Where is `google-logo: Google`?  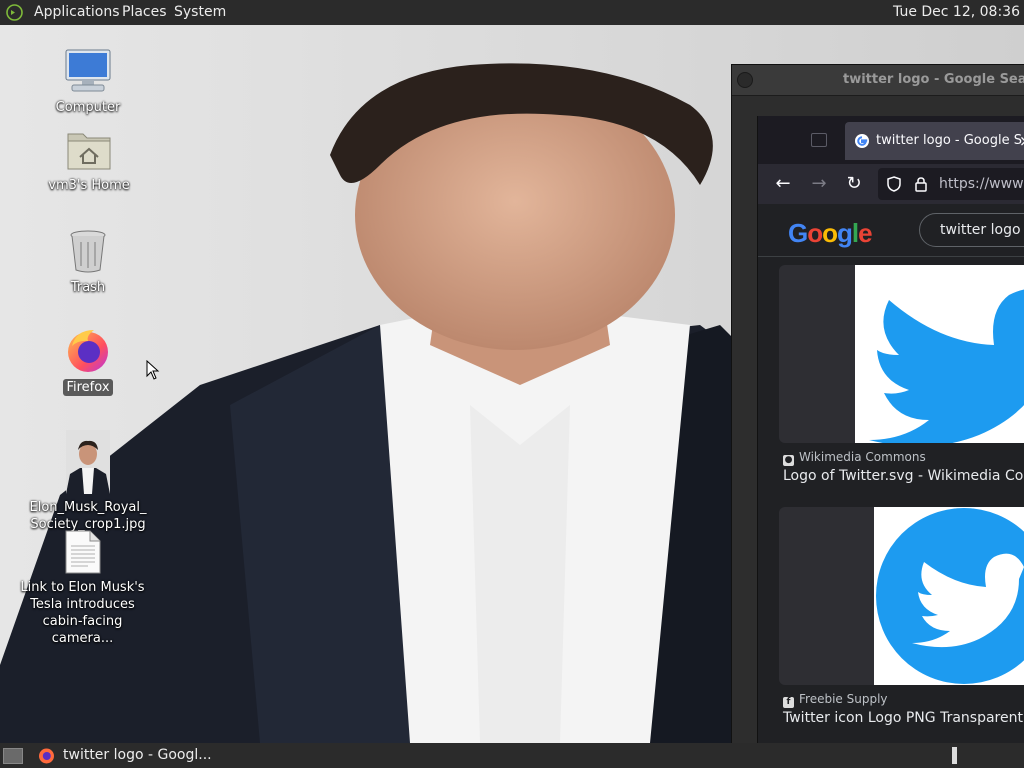 google-logo: Google is located at coordinates (830, 233).